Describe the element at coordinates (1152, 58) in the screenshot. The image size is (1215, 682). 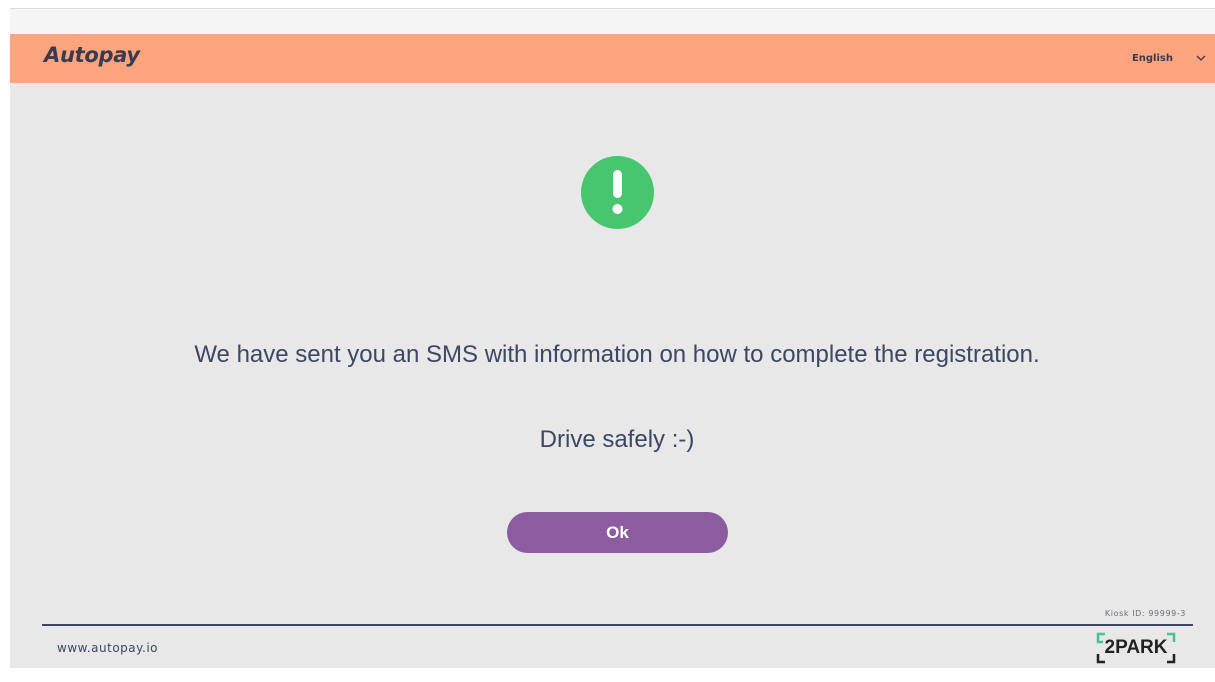
I see `language-label: English` at that location.